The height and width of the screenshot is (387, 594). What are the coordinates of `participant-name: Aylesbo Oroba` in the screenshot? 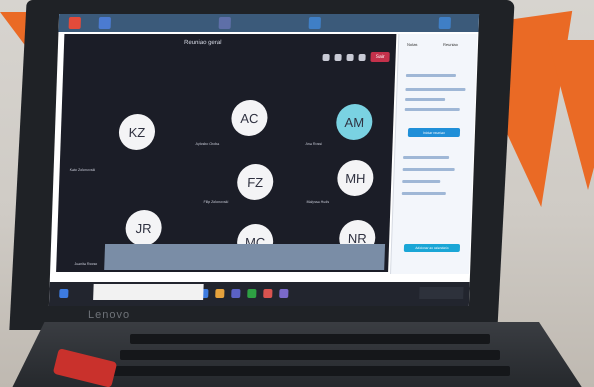 It's located at (207, 144).